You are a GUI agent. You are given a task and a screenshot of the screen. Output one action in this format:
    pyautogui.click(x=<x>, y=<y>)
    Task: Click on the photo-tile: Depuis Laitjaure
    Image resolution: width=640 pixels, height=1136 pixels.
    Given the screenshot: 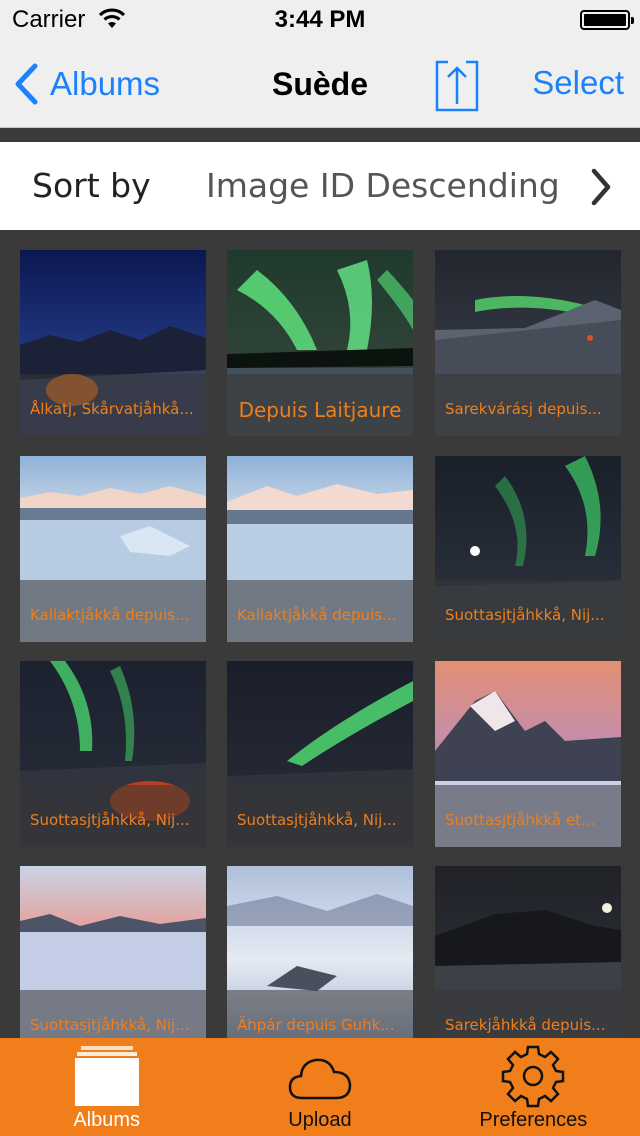 What is the action you would take?
    pyautogui.click(x=320, y=343)
    